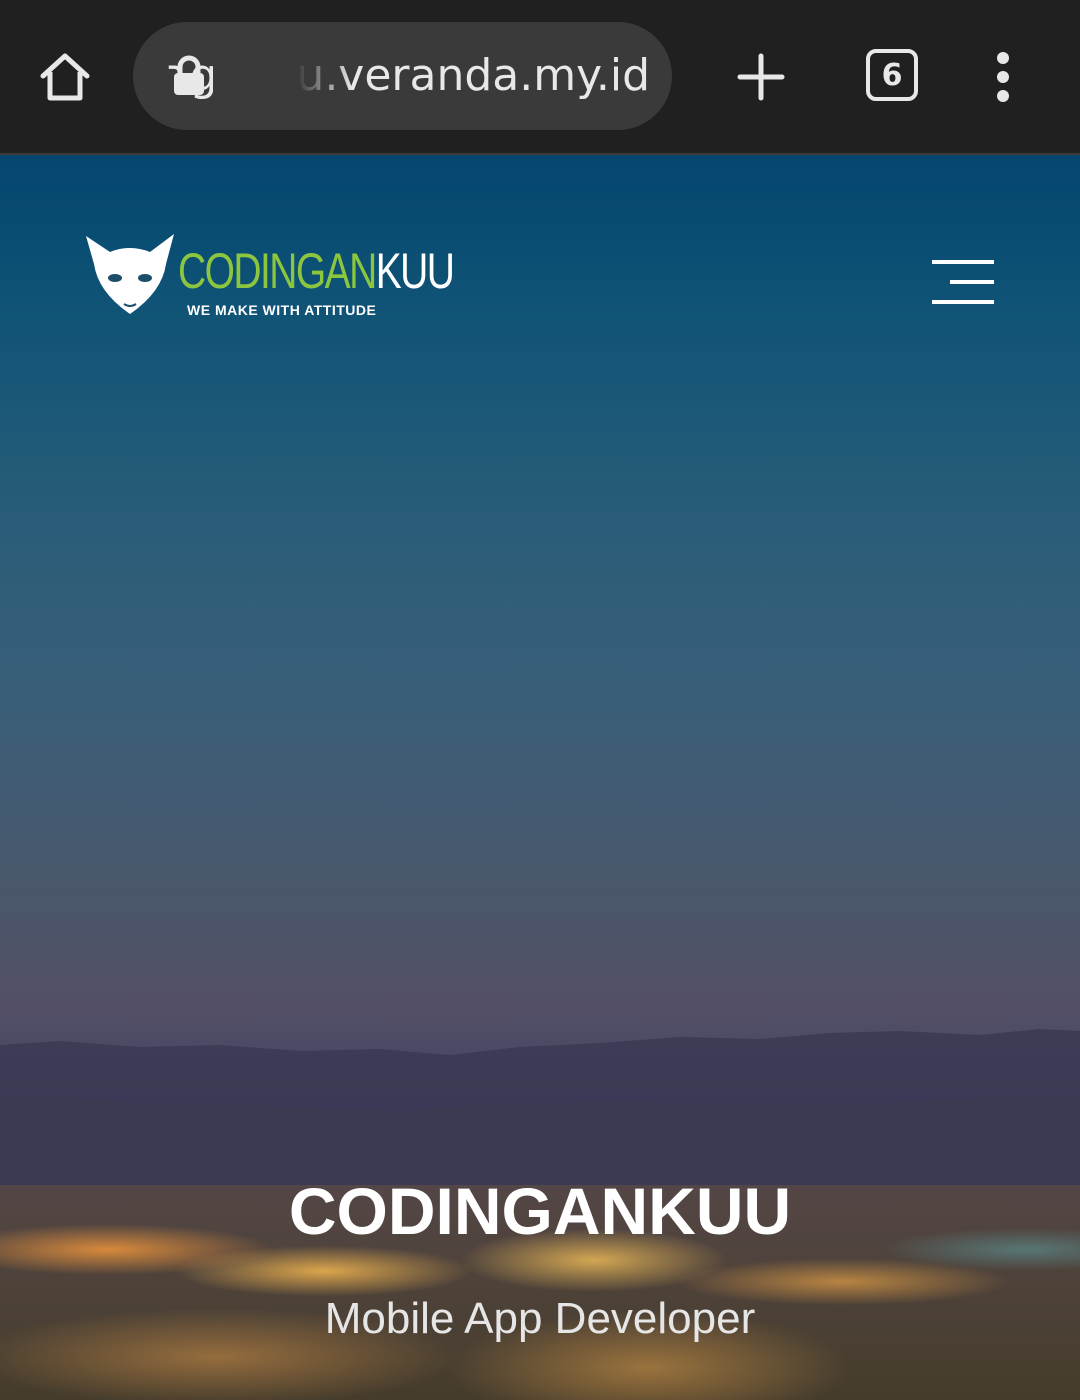  I want to click on plus-icon, so click(761, 77).